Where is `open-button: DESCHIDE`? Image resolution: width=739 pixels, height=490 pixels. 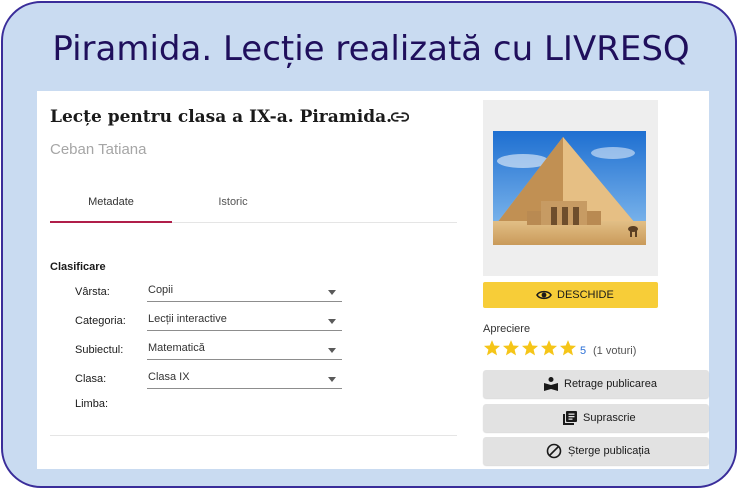
open-button: DESCHIDE is located at coordinates (570, 295).